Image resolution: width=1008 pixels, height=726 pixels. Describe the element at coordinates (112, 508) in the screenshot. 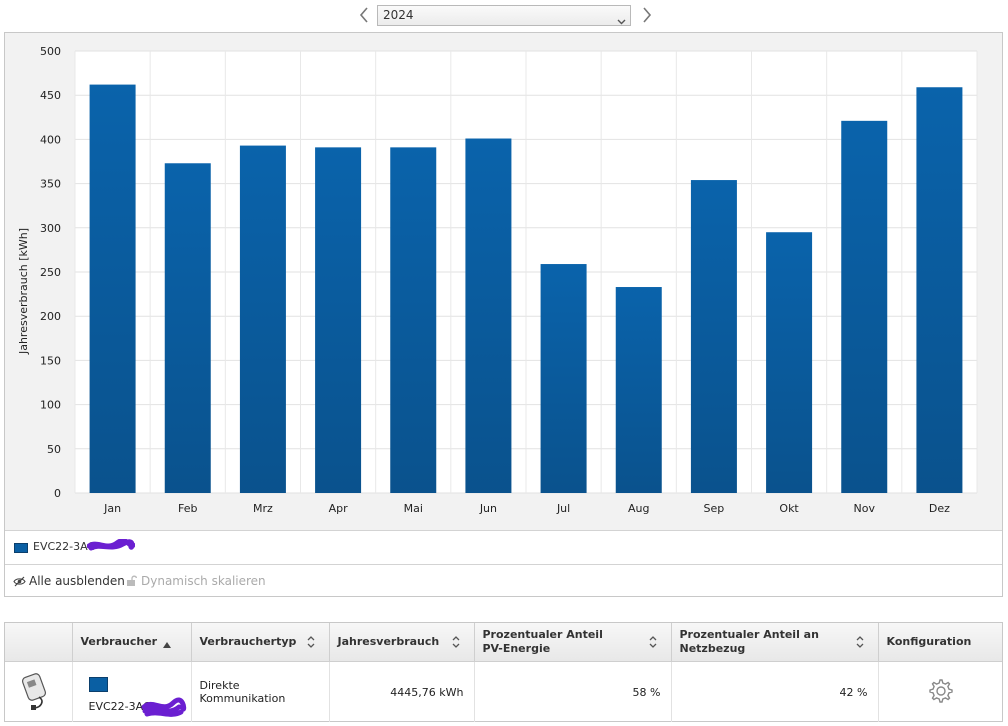

I see `x-tick-label: Jan` at that location.